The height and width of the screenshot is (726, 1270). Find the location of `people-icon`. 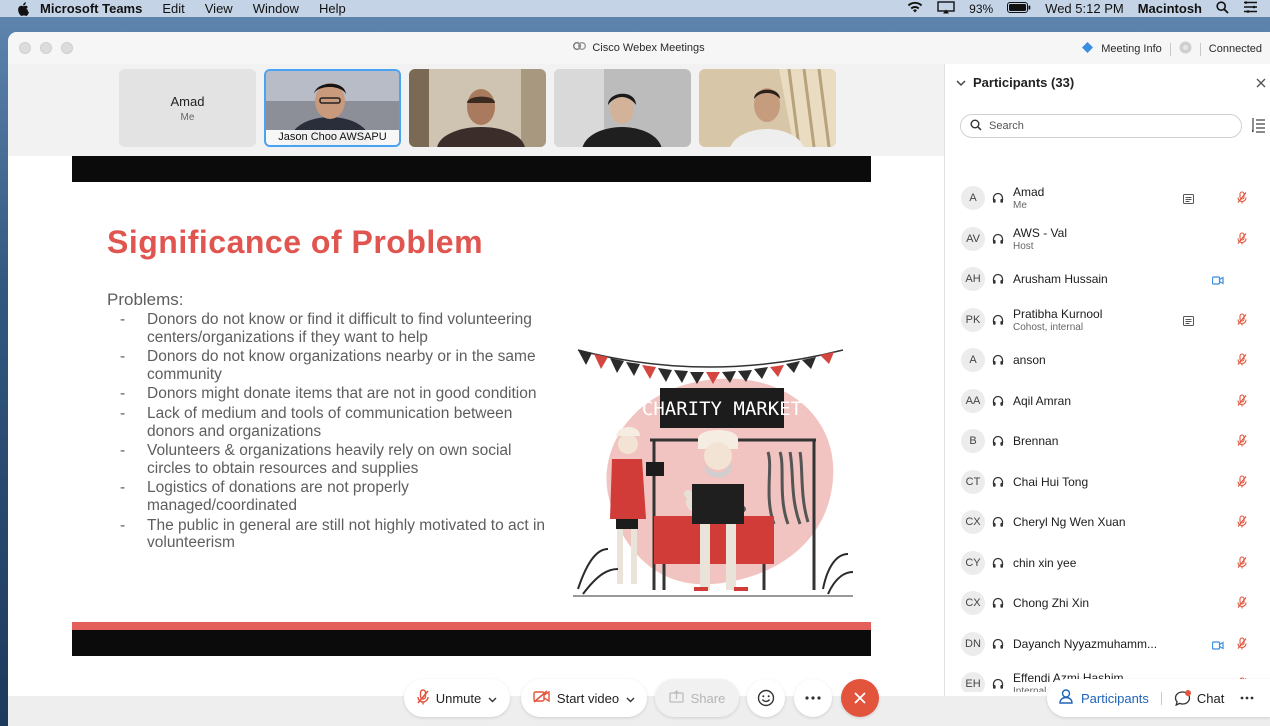

people-icon is located at coordinates (1067, 698).